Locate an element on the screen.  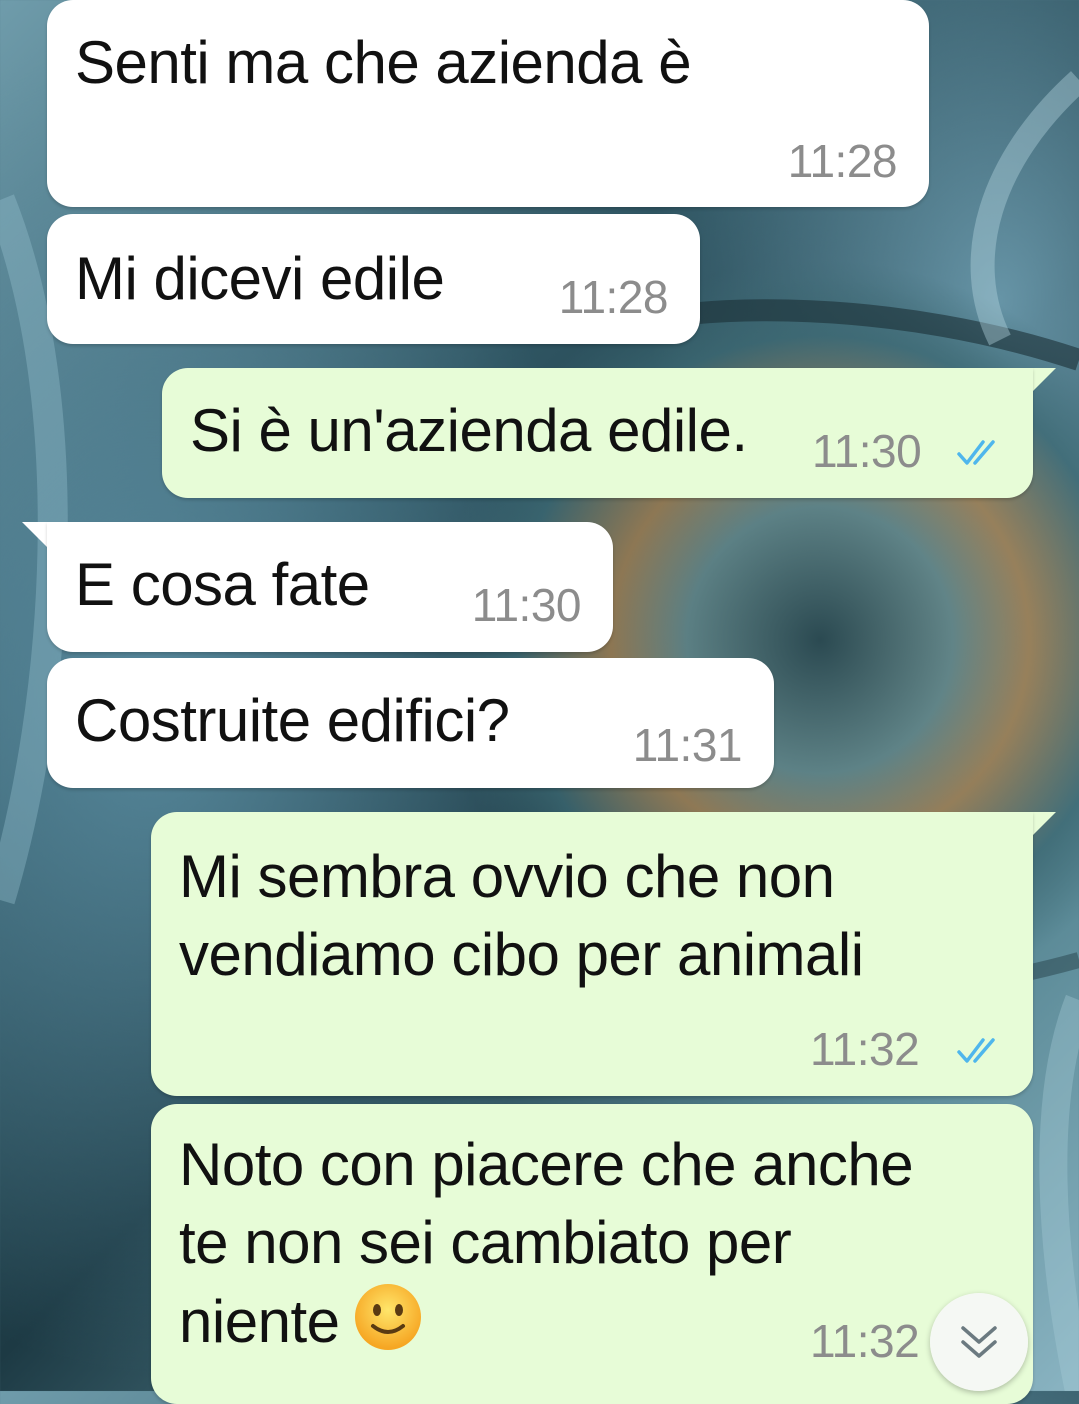
message-bubble-incoming: Costruite edifici? 11:31 is located at coordinates (410, 723).